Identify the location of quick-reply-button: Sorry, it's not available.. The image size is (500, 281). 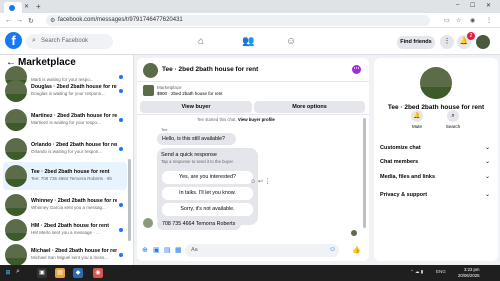
(207, 209).